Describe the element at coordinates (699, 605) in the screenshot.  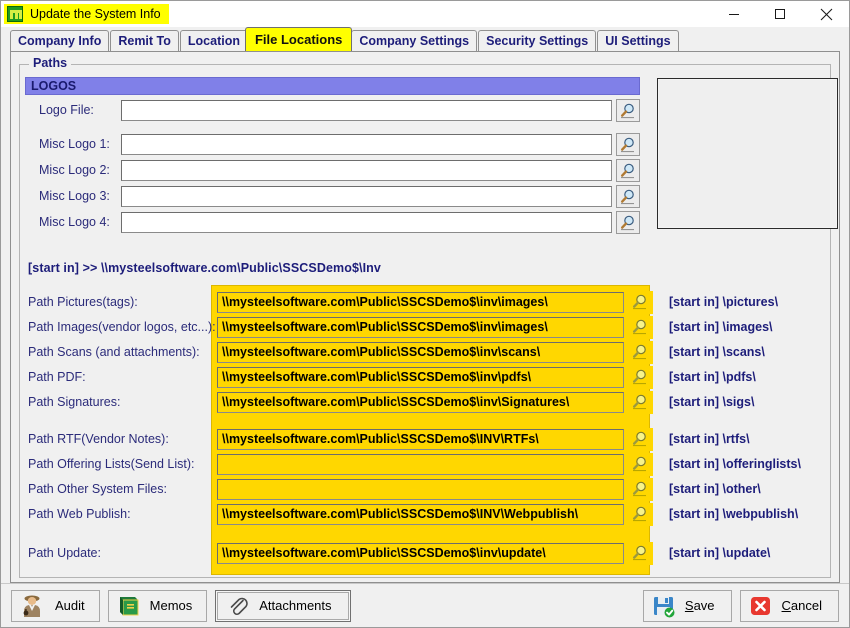
I see `save-button-label: Save` at that location.